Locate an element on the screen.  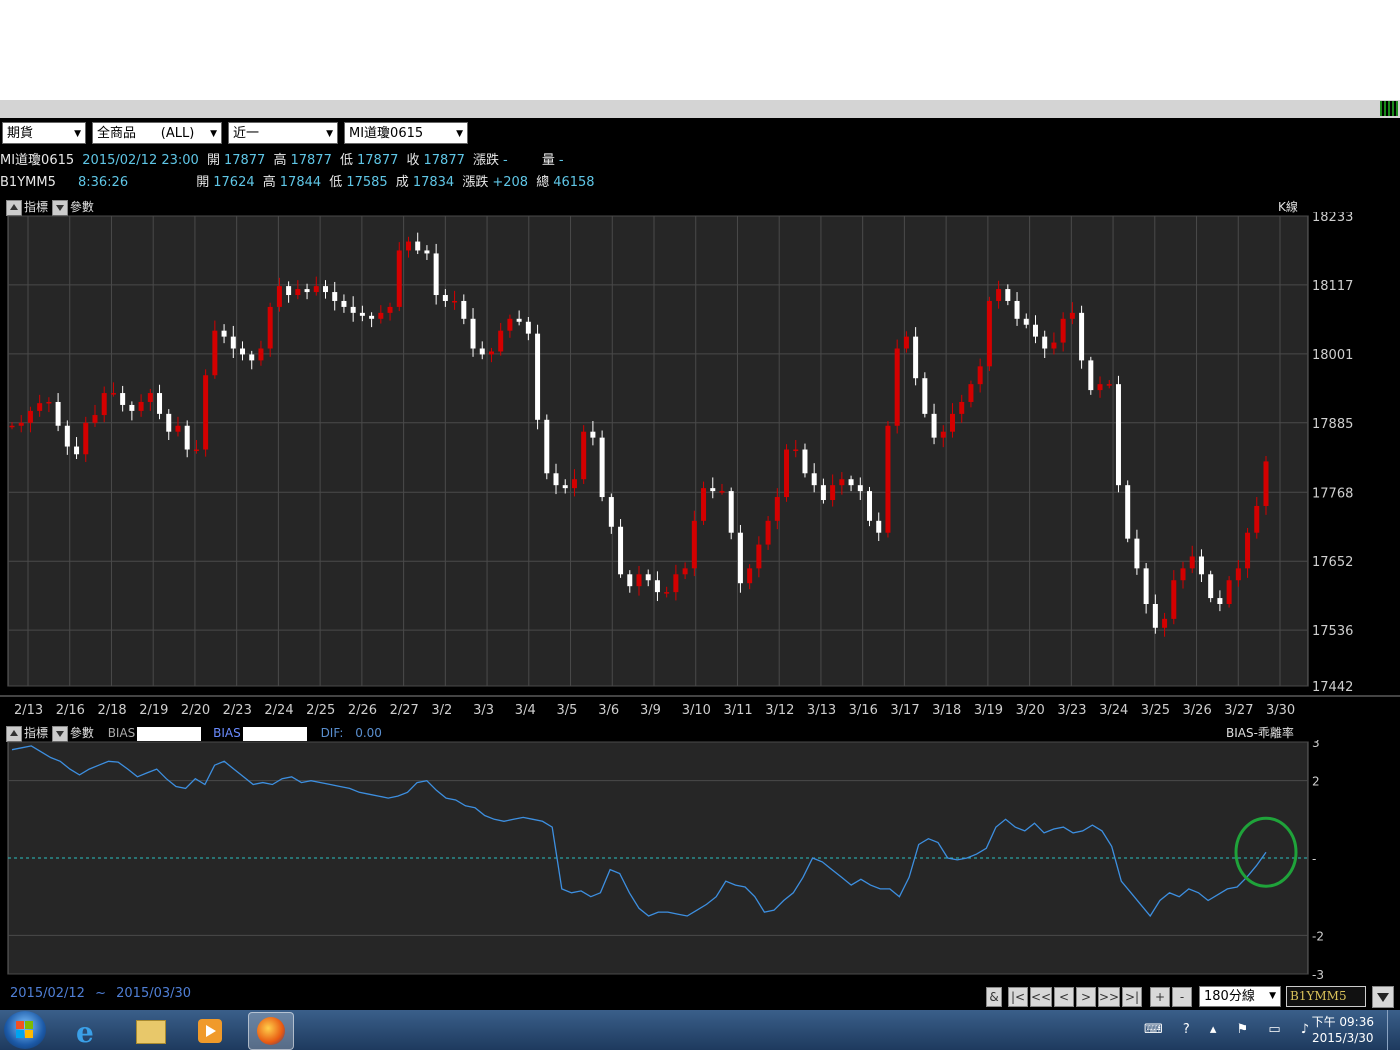
q1-name: MI道瓊0615 is located at coordinates (37, 160).